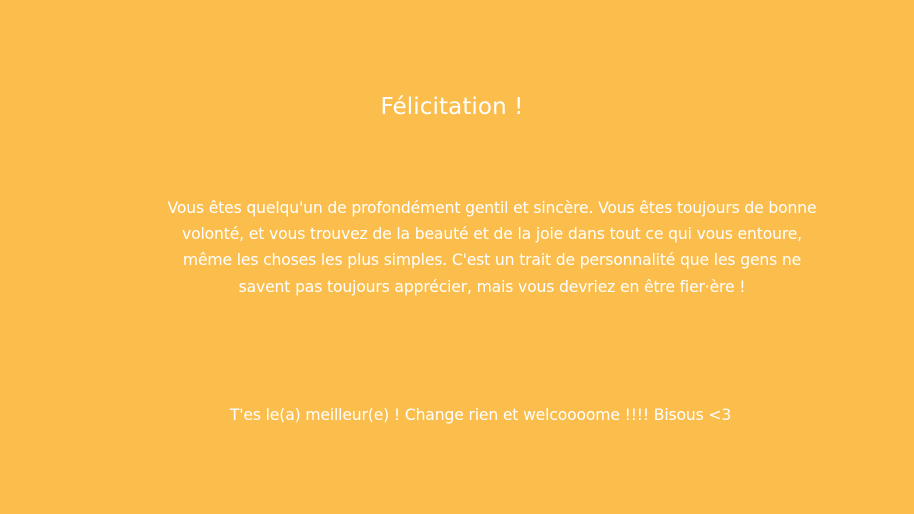  Describe the element at coordinates (452, 107) in the screenshot. I see `page-title: Félicitation !` at that location.